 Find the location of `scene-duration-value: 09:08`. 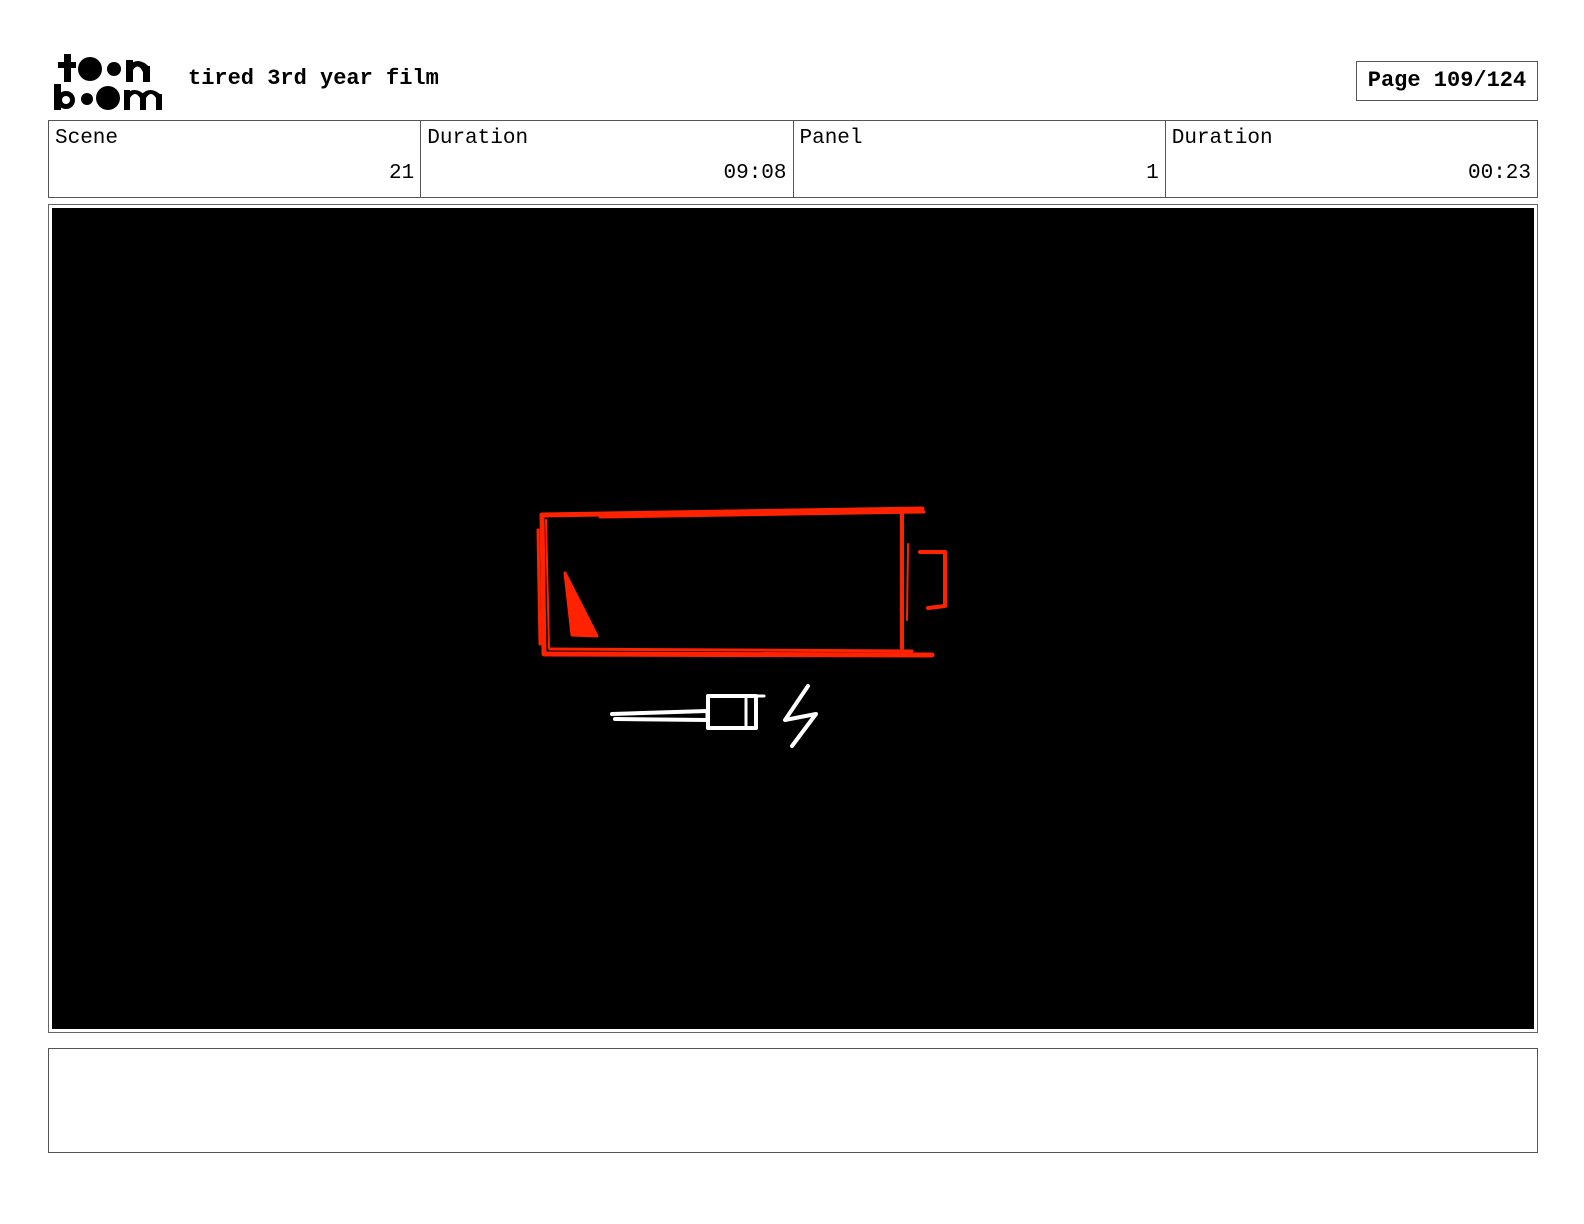

scene-duration-value: 09:08 is located at coordinates (755, 173).